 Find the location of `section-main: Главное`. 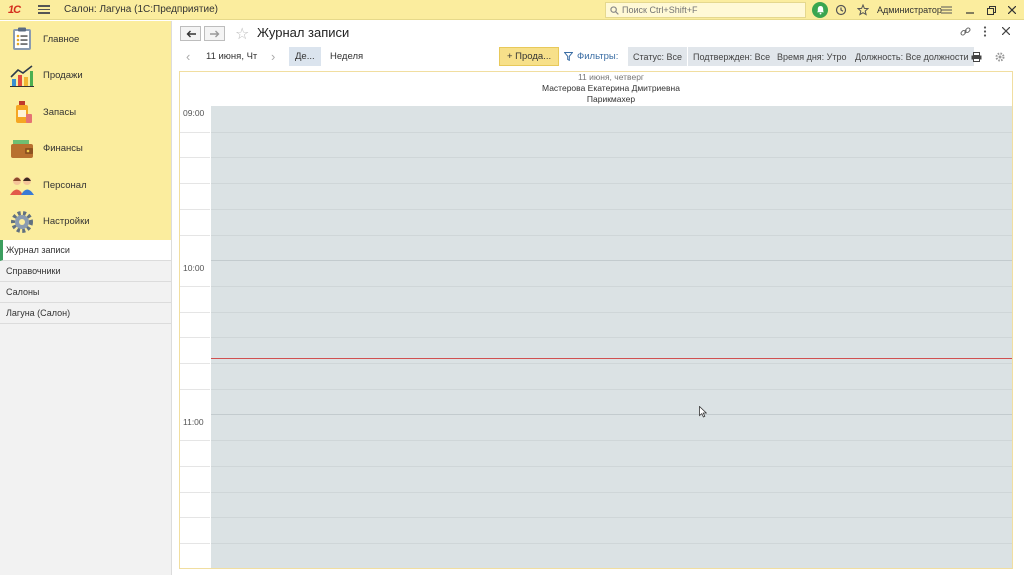

section-main: Главное is located at coordinates (85, 39).